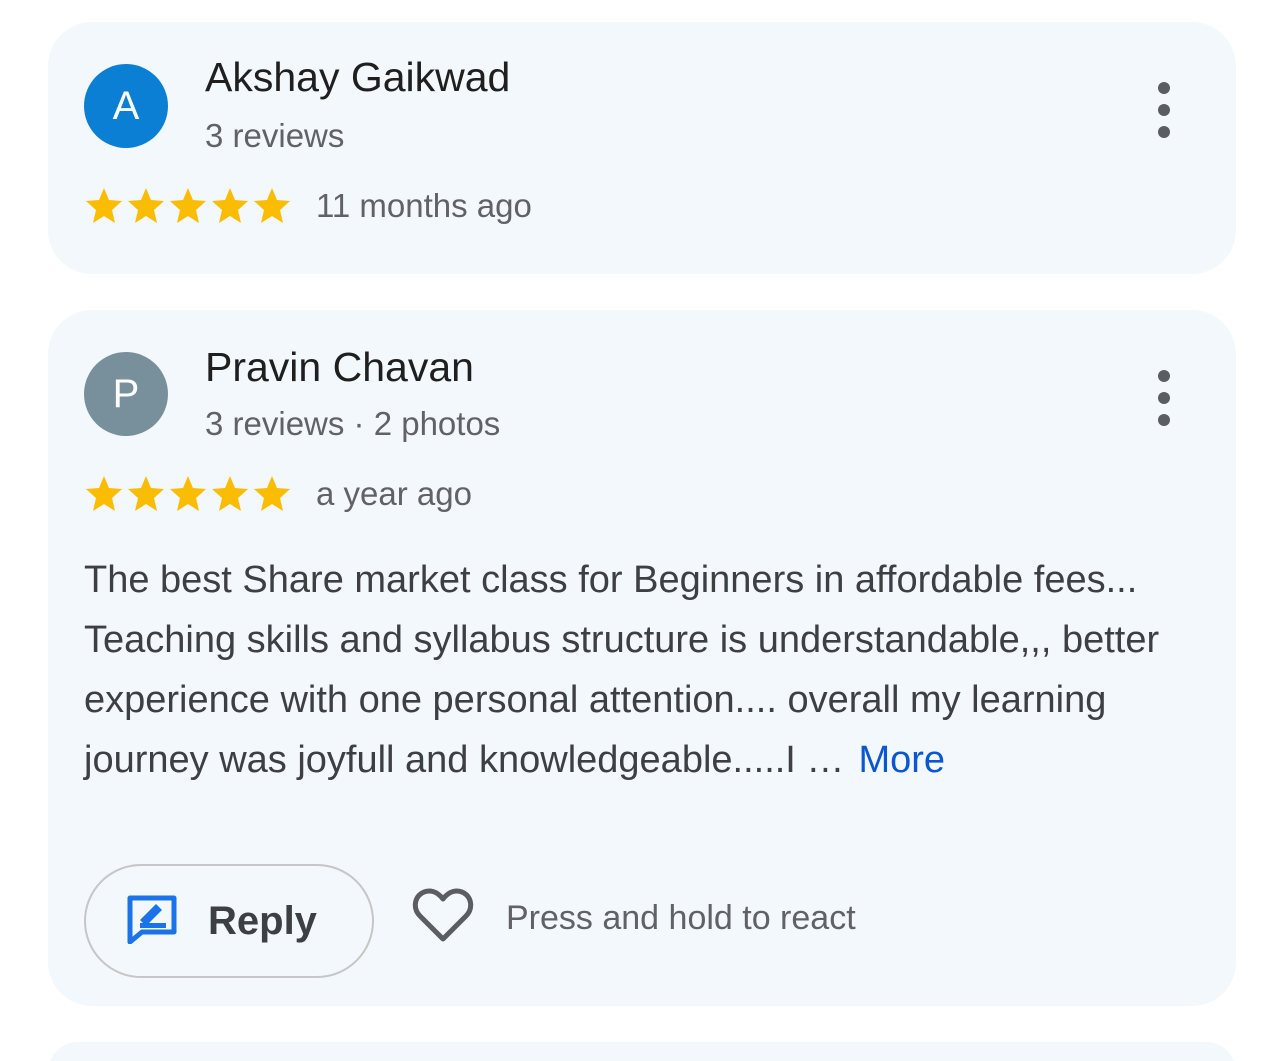 The image size is (1284, 1061). What do you see at coordinates (339, 367) in the screenshot?
I see `reviewer-name: Pravin Chavan` at bounding box center [339, 367].